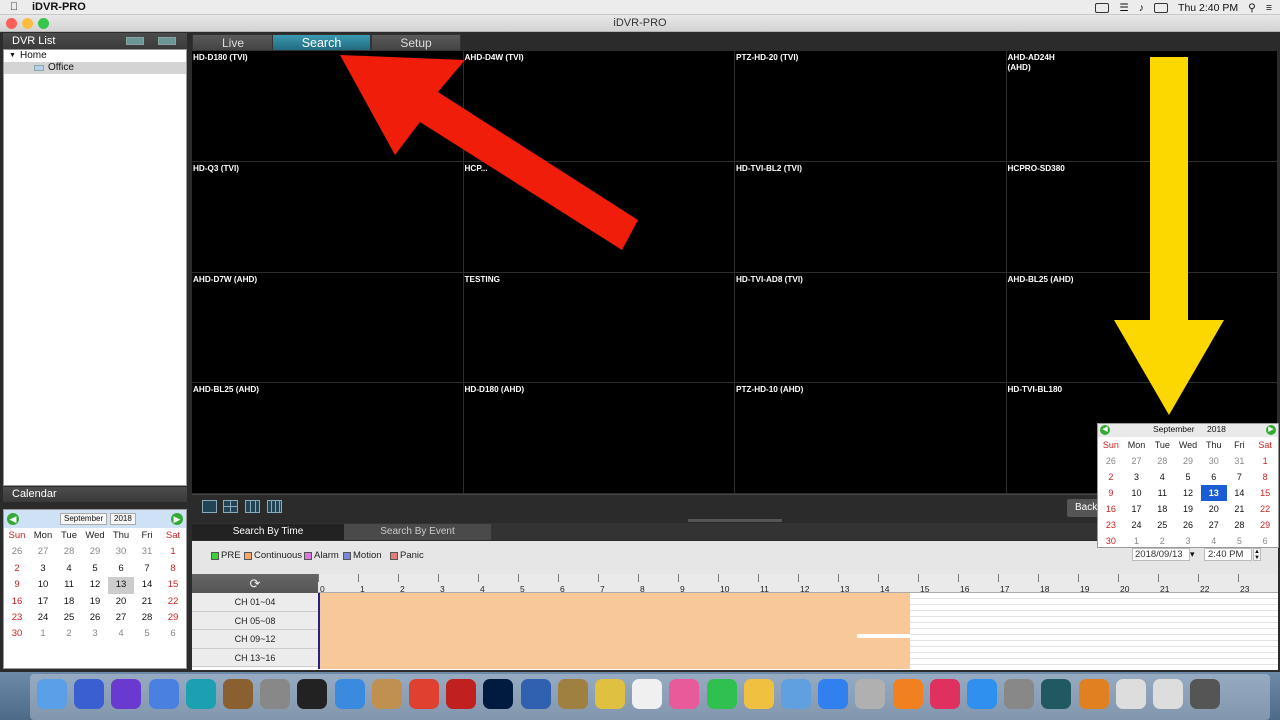 Image resolution: width=1280 pixels, height=720 pixels. Describe the element at coordinates (798, 584) in the screenshot. I see `timeline-hour-scale: 0 1 2 3 4 5 6 7 8 9 10 11 12 13 14 15 16 17 18 19 20 21 22 23` at that location.